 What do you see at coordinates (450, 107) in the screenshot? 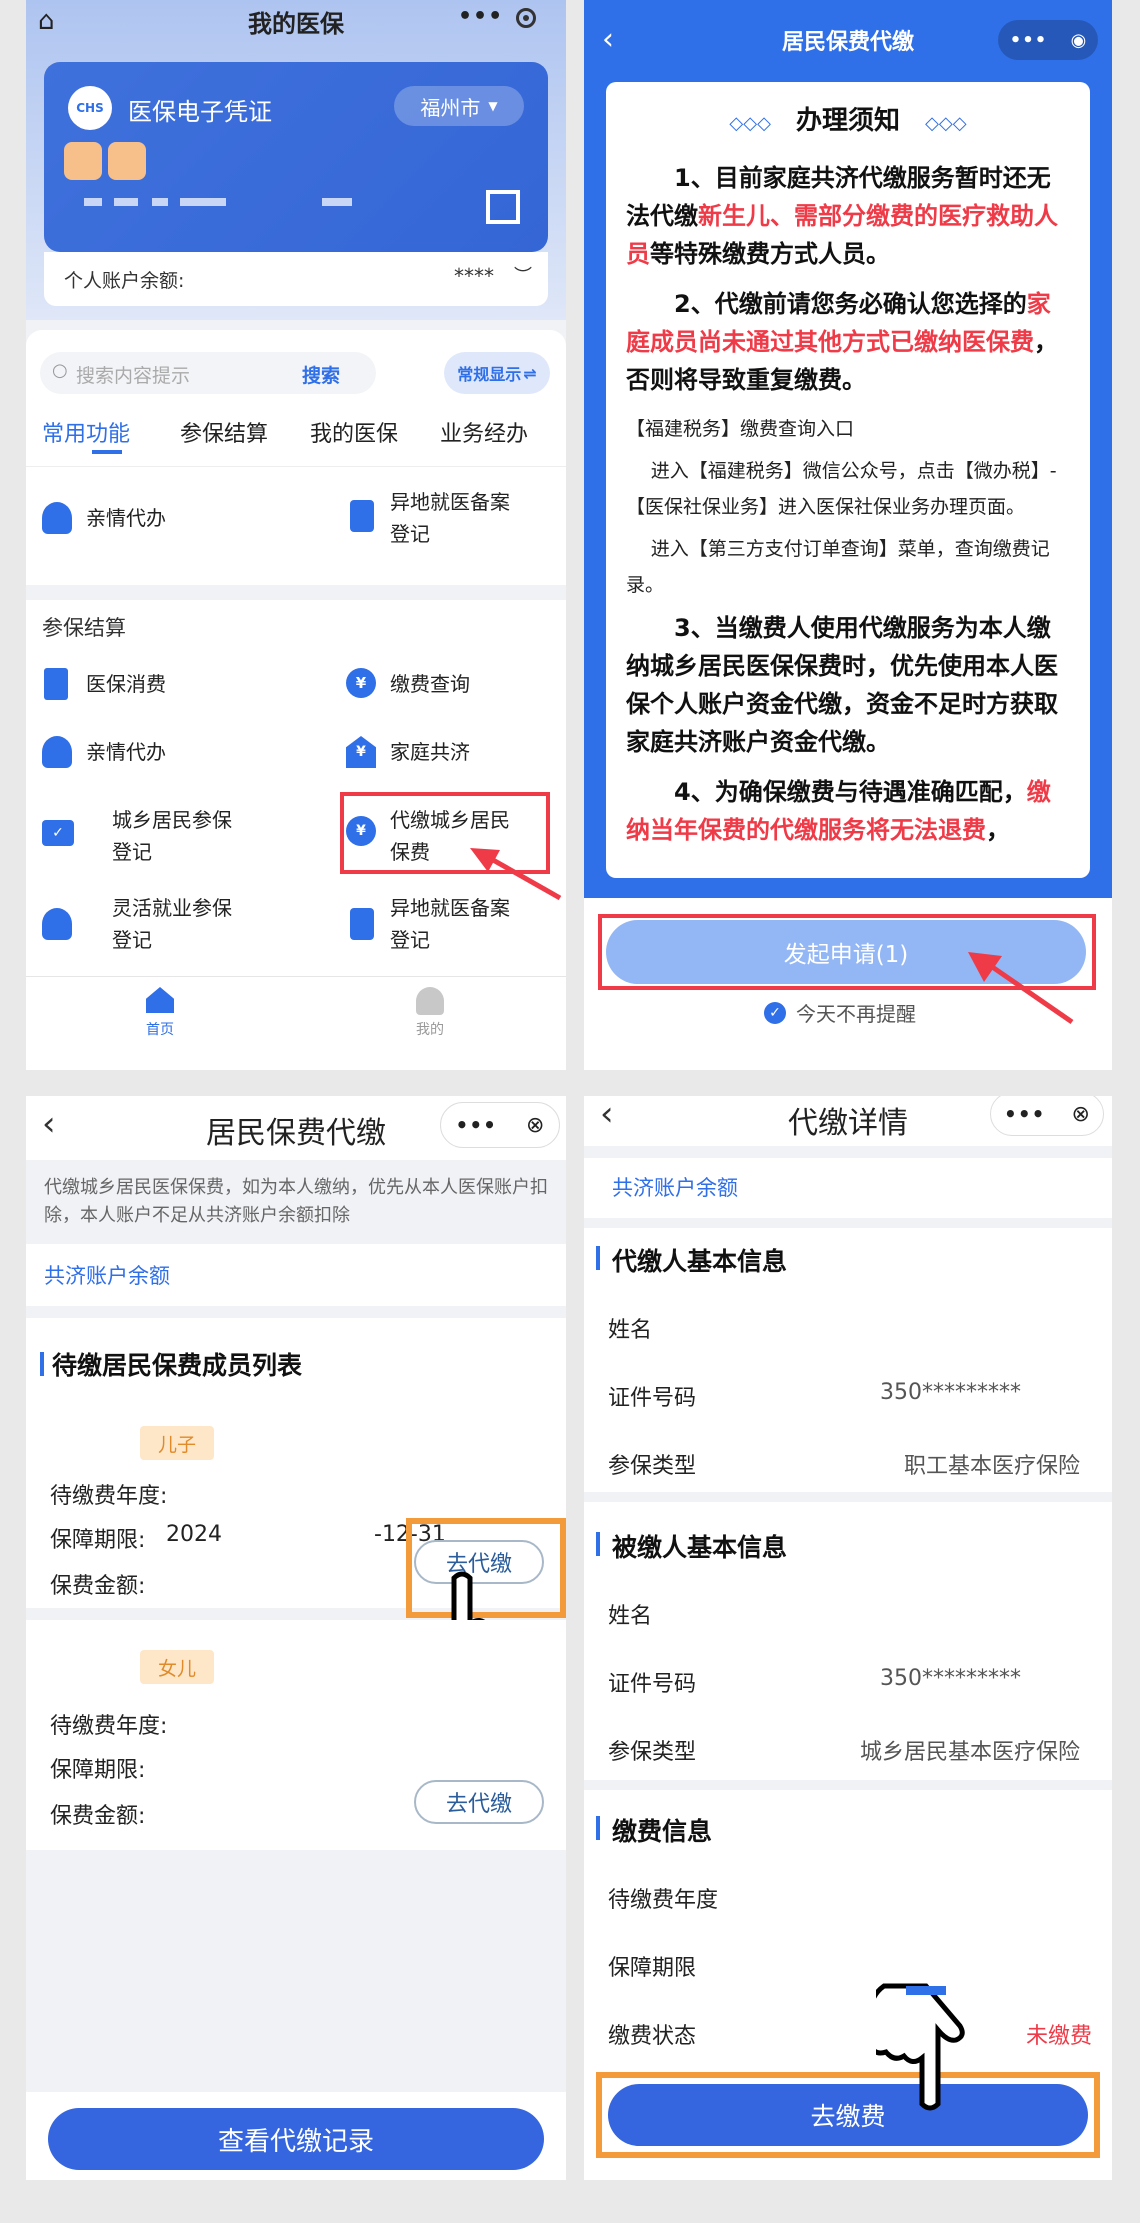
I see `city-label: 福州市` at bounding box center [450, 107].